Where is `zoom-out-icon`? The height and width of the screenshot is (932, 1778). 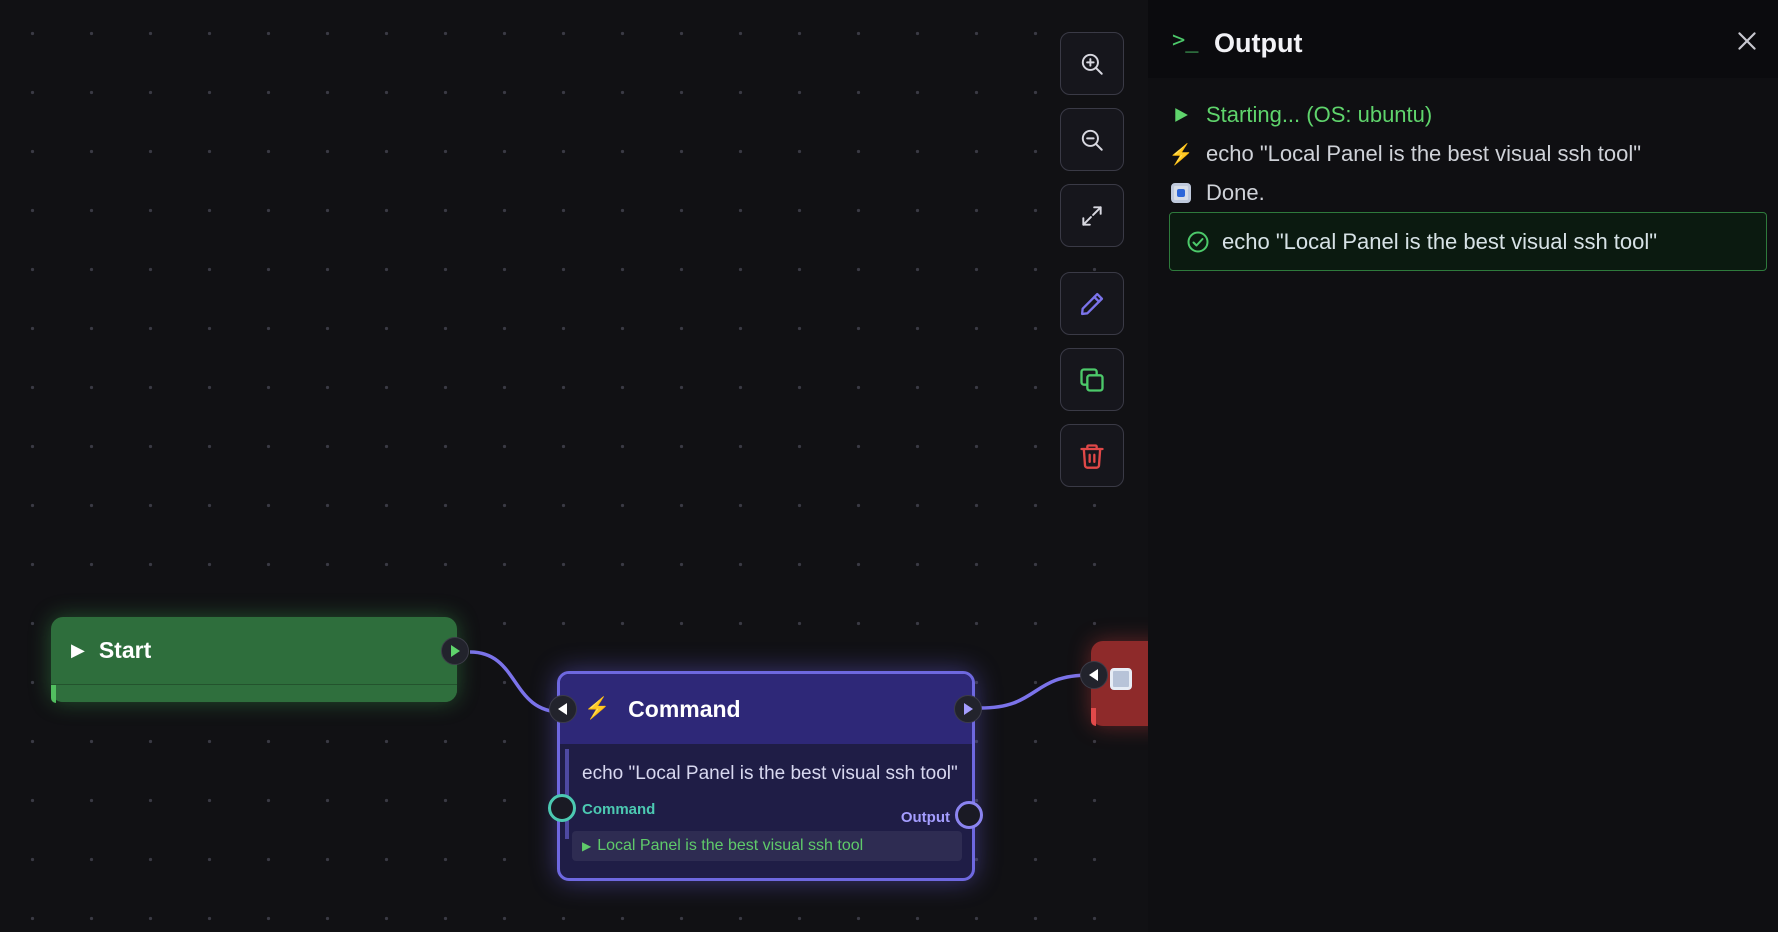
zoom-out-icon is located at coordinates (1092, 140).